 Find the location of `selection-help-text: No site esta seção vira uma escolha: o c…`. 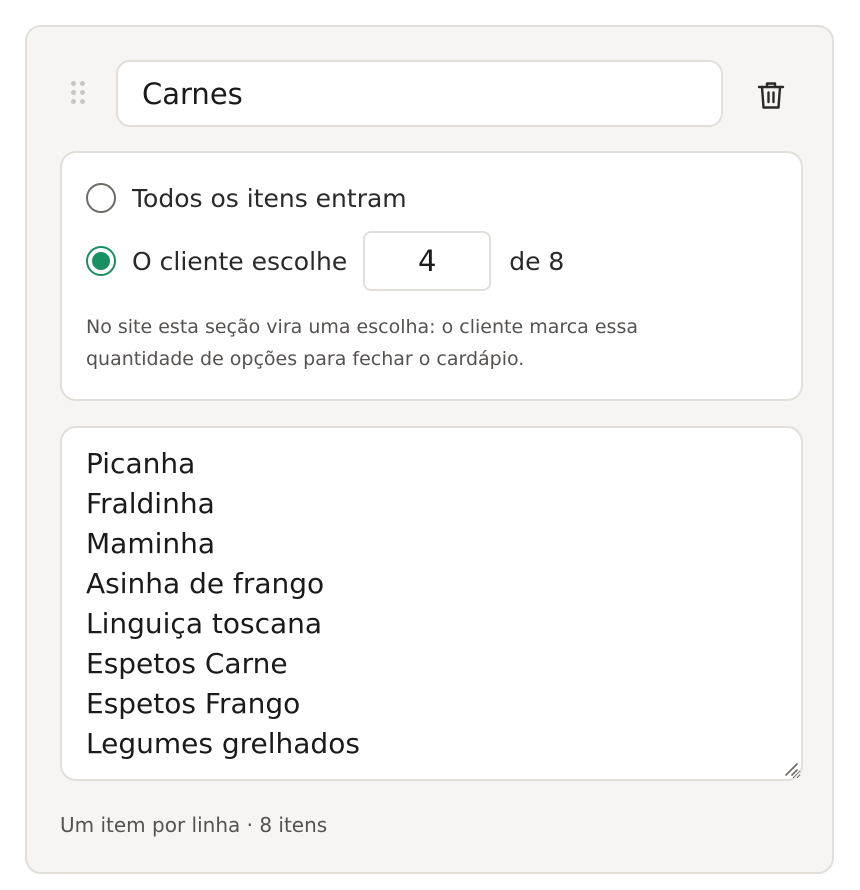

selection-help-text: No site esta seção vira uma escolha: o c… is located at coordinates (362, 343).